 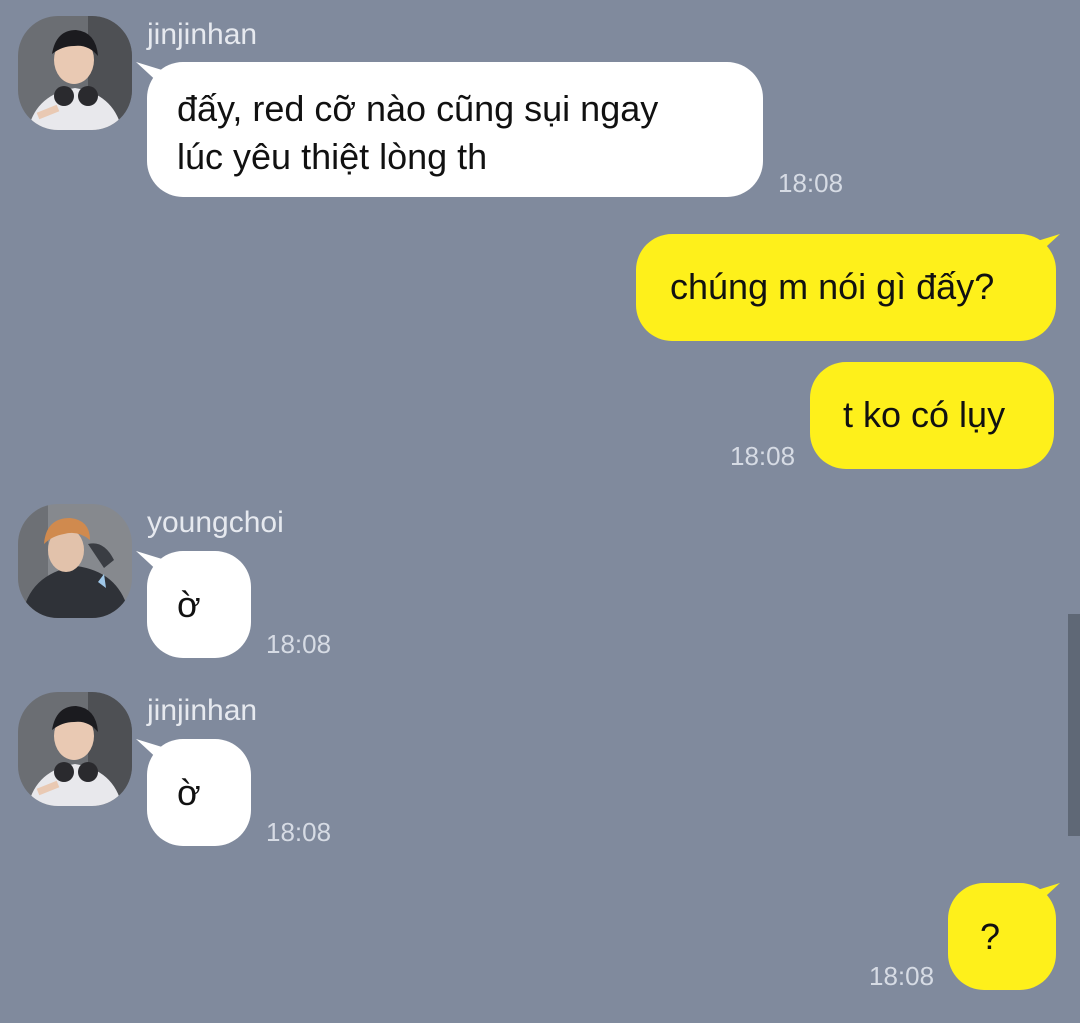 What do you see at coordinates (215, 522) in the screenshot?
I see `sender-name: youngchoi` at bounding box center [215, 522].